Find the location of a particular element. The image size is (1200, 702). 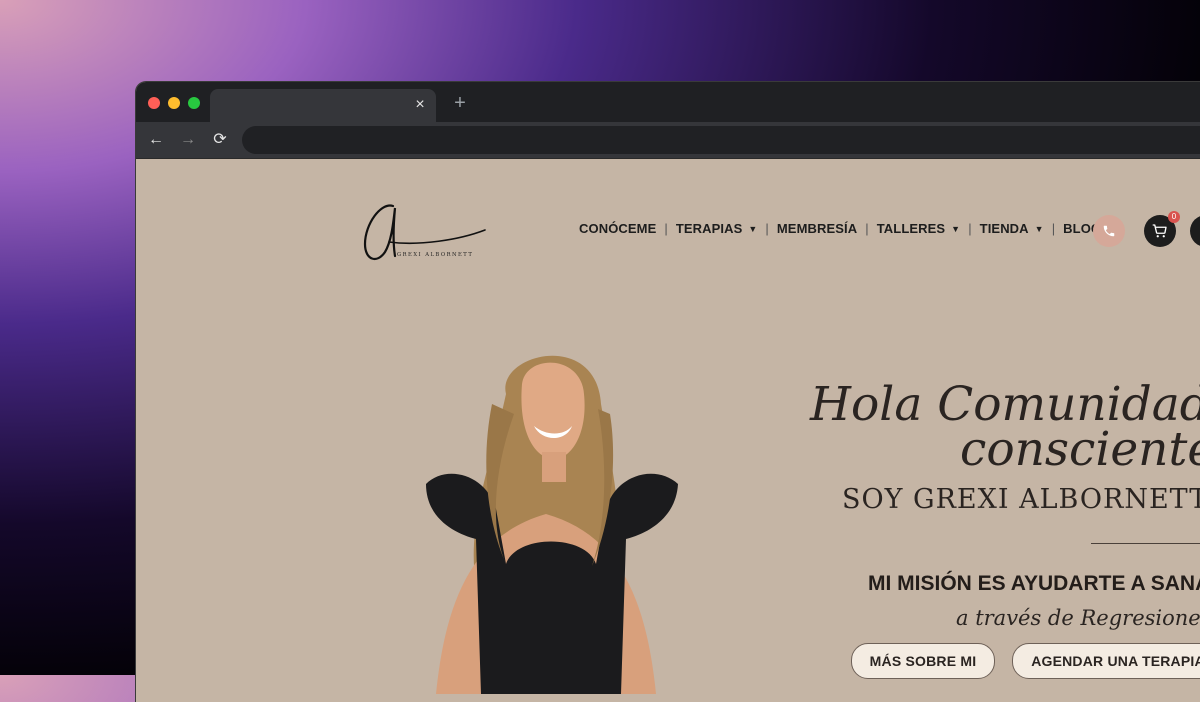

logo-signature-icon: GREXI ALBORNETT is located at coordinates (424, 232).